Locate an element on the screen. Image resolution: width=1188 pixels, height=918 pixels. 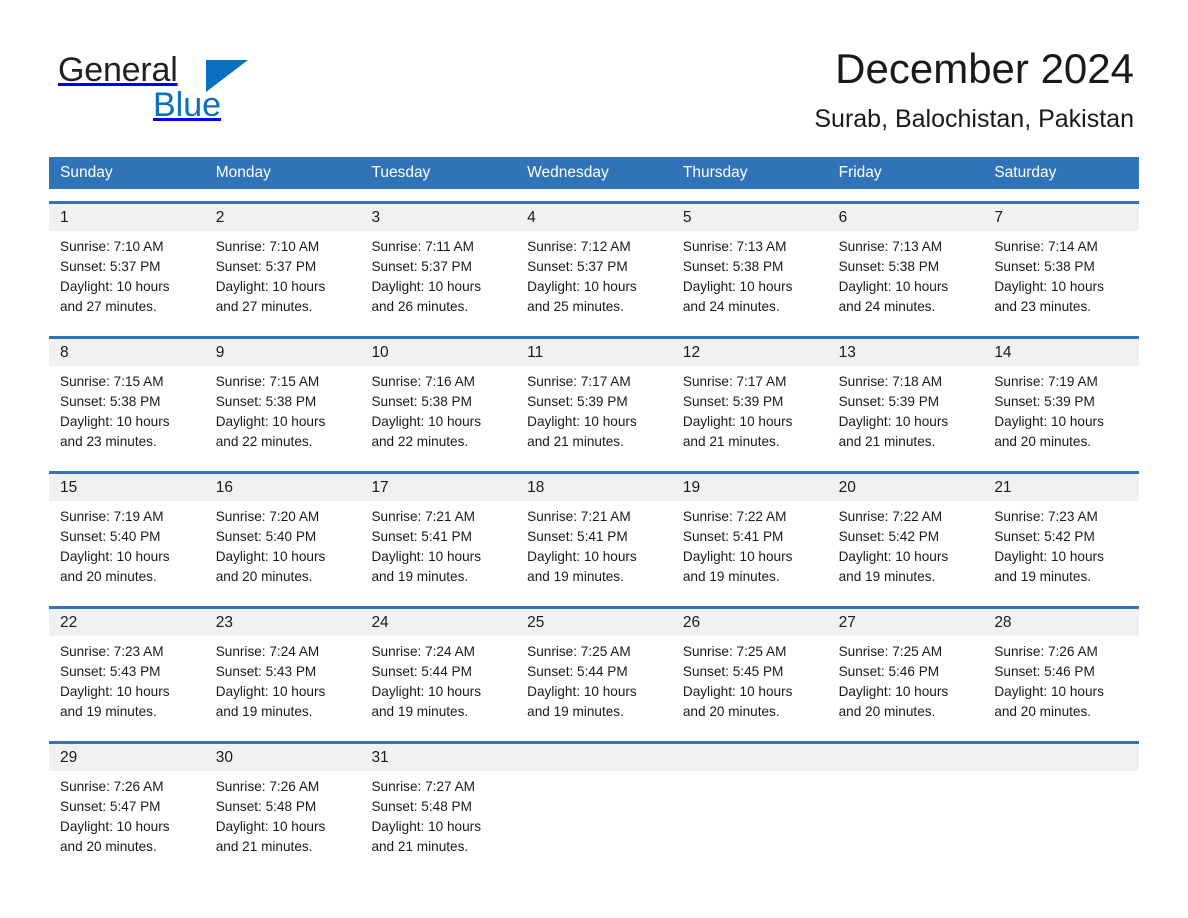
day-number: 5 is located at coordinates (750, 217).